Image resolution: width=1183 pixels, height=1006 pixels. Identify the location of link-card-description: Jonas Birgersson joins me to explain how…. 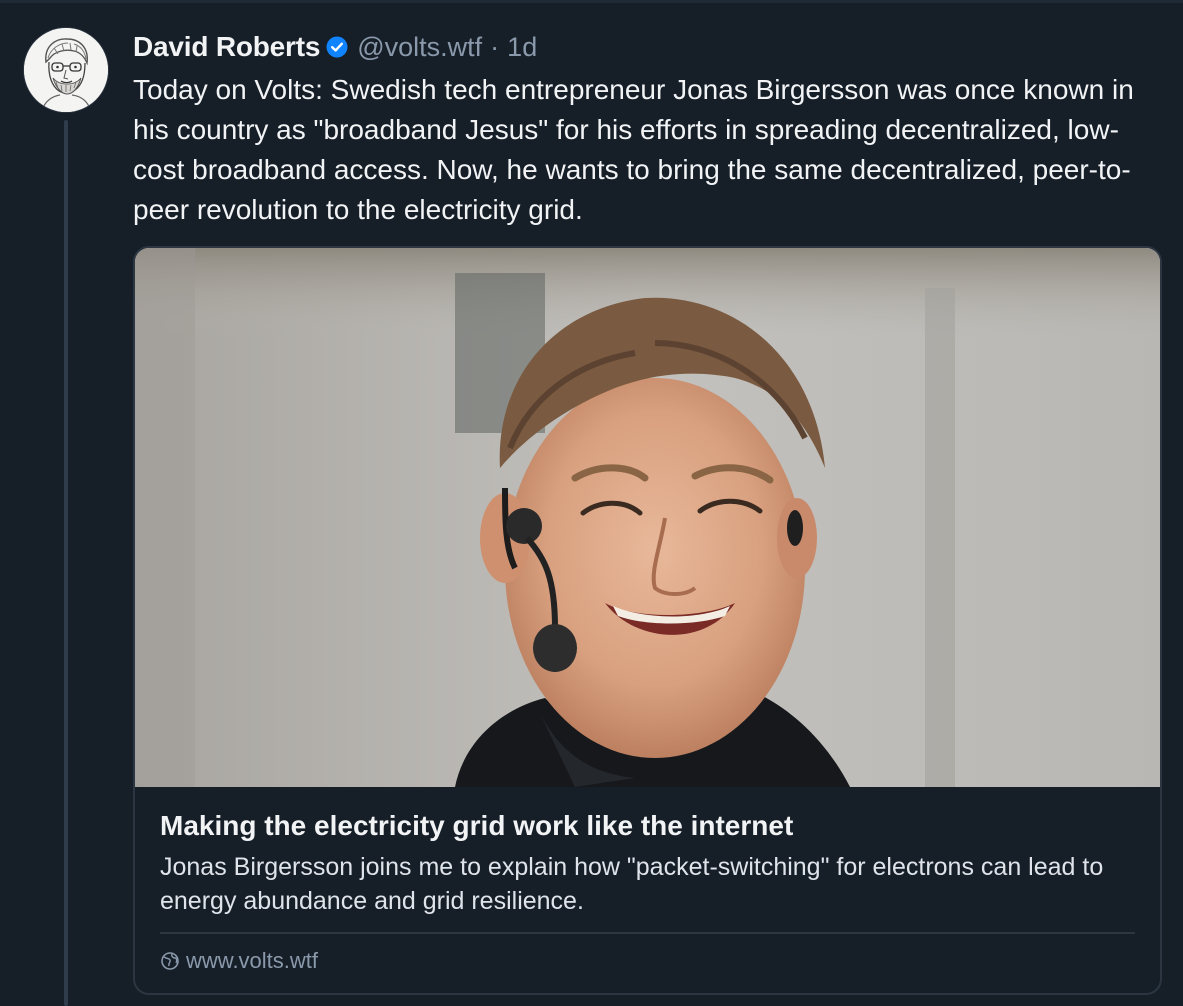
(632, 884).